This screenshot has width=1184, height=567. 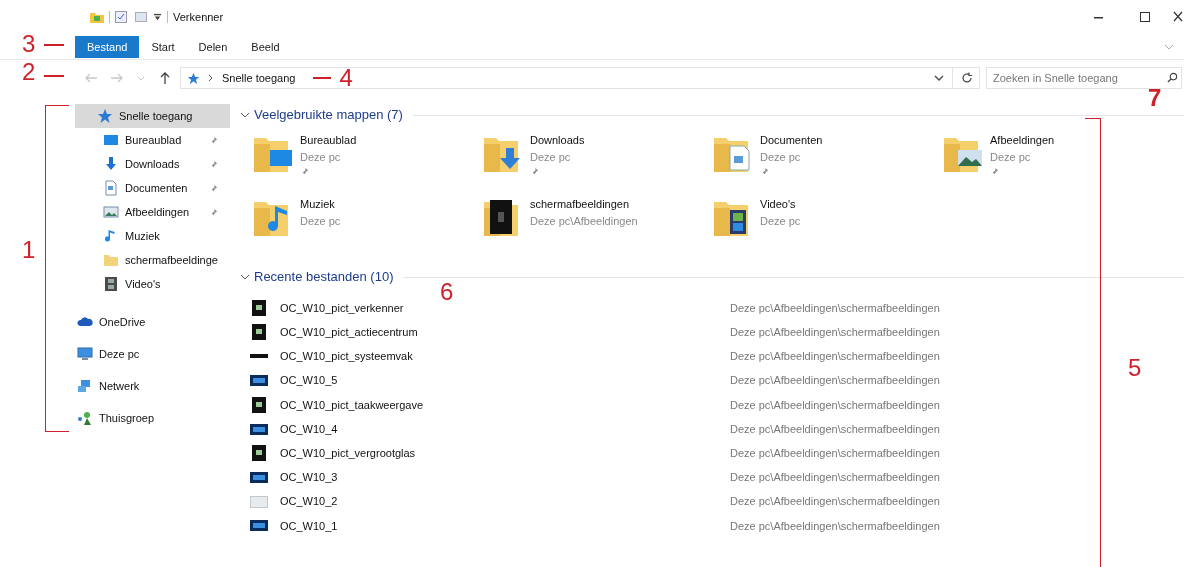 I want to click on annotation-number: 4, so click(x=346, y=78).